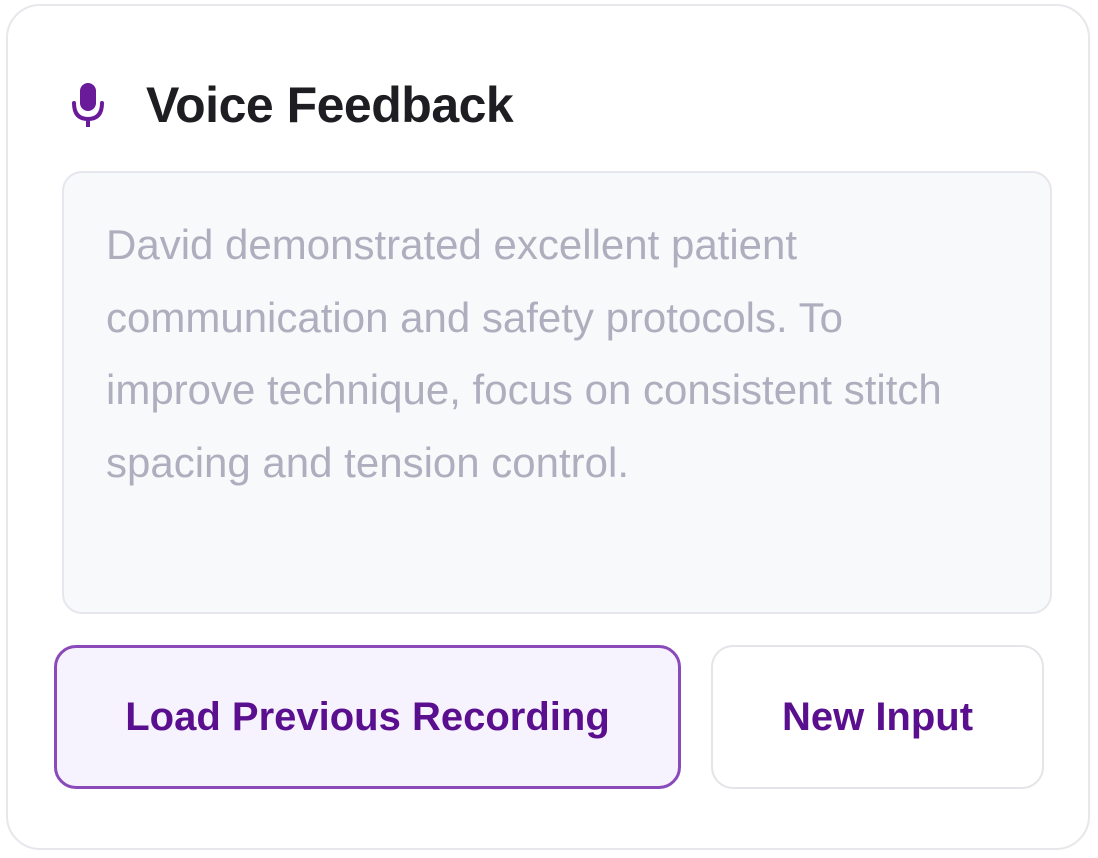 Image resolution: width=1098 pixels, height=858 pixels. I want to click on card-title: Voice Feedback, so click(330, 105).